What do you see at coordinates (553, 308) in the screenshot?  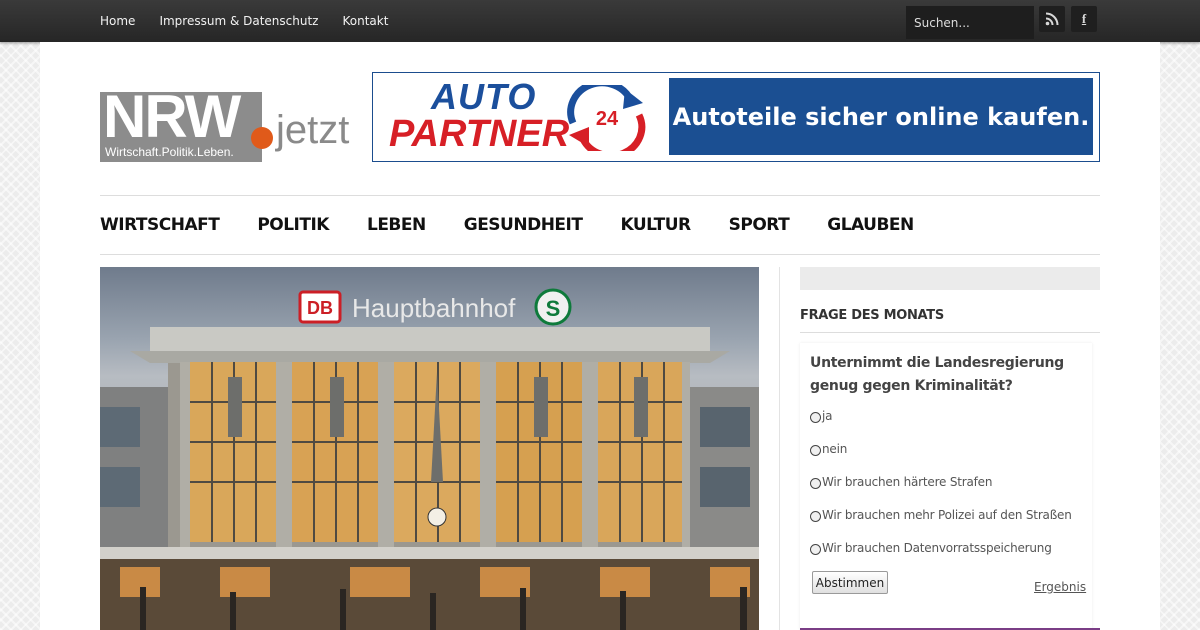 I see `sbahn-logo: S` at bounding box center [553, 308].